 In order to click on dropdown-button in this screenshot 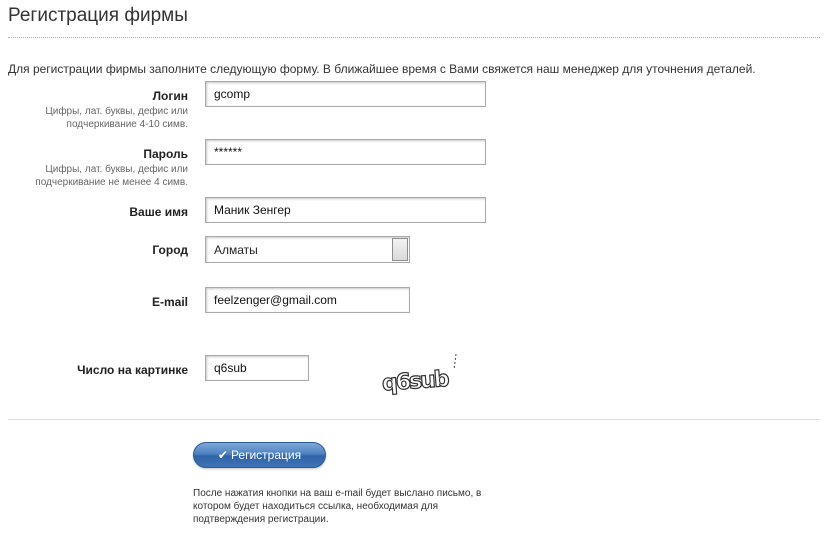, I will do `click(400, 249)`.